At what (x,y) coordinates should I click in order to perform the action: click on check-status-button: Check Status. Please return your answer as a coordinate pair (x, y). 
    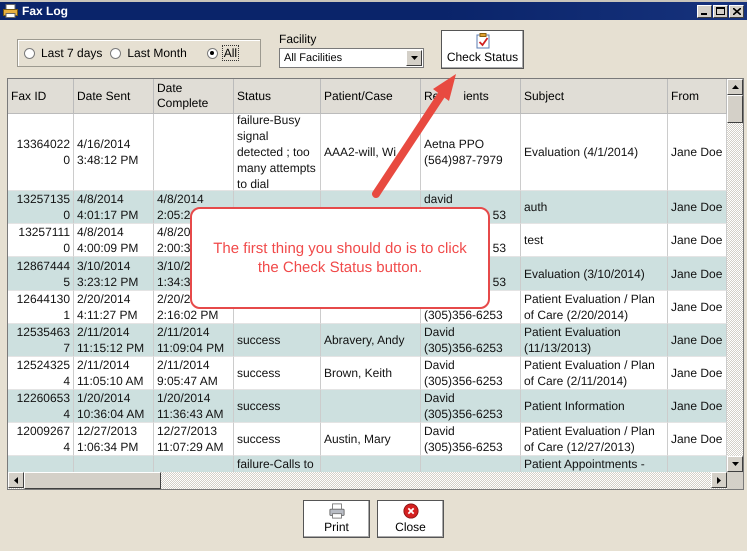
    Looking at the image, I should click on (482, 49).